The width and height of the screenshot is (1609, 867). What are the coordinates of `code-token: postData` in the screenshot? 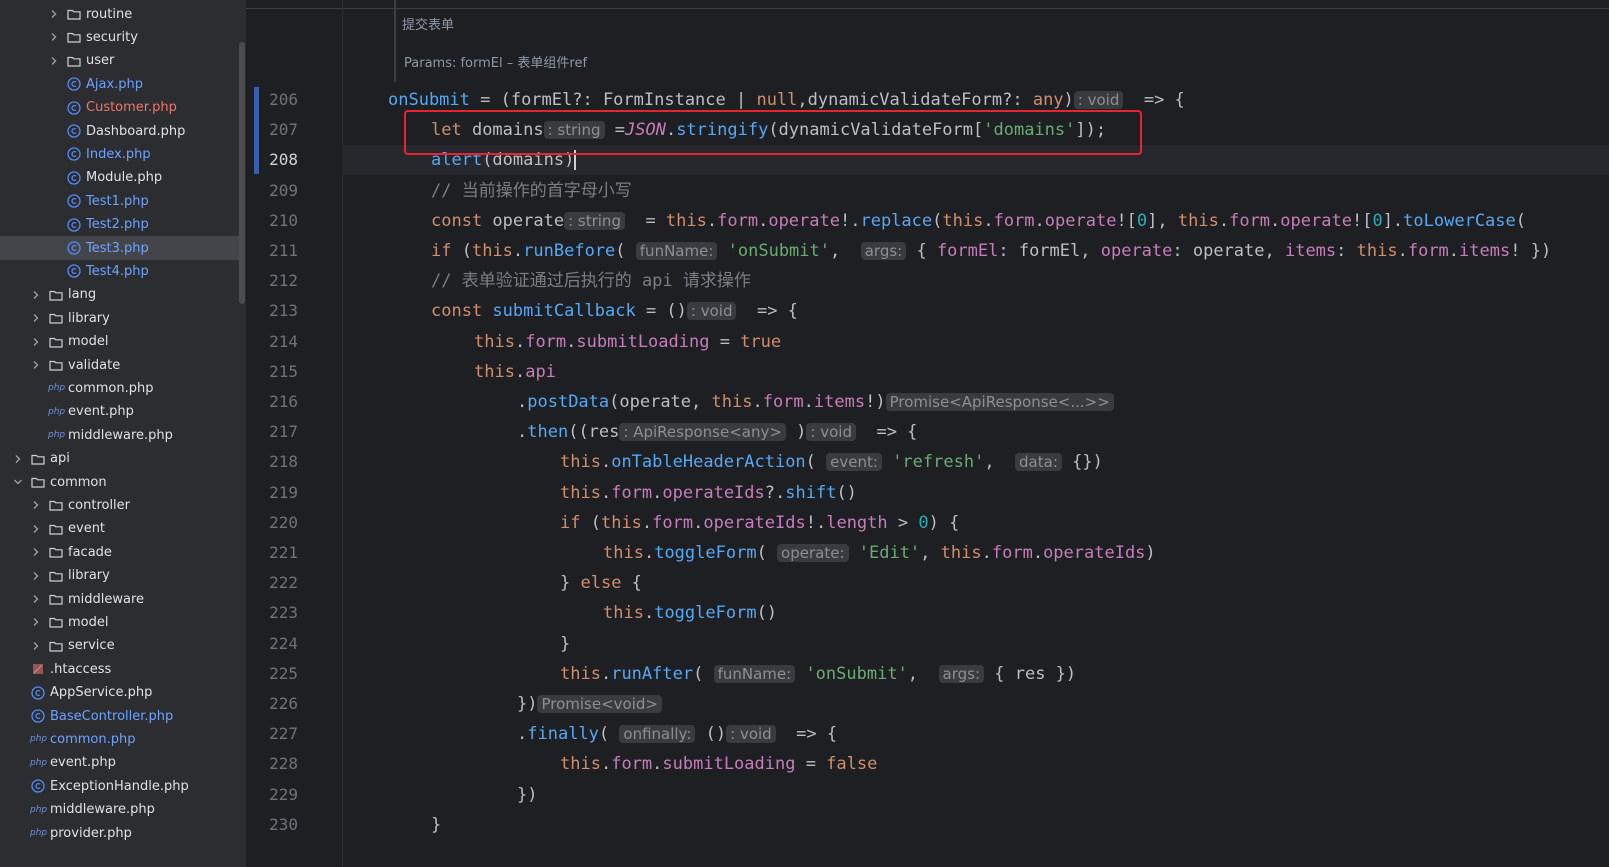 It's located at (568, 402).